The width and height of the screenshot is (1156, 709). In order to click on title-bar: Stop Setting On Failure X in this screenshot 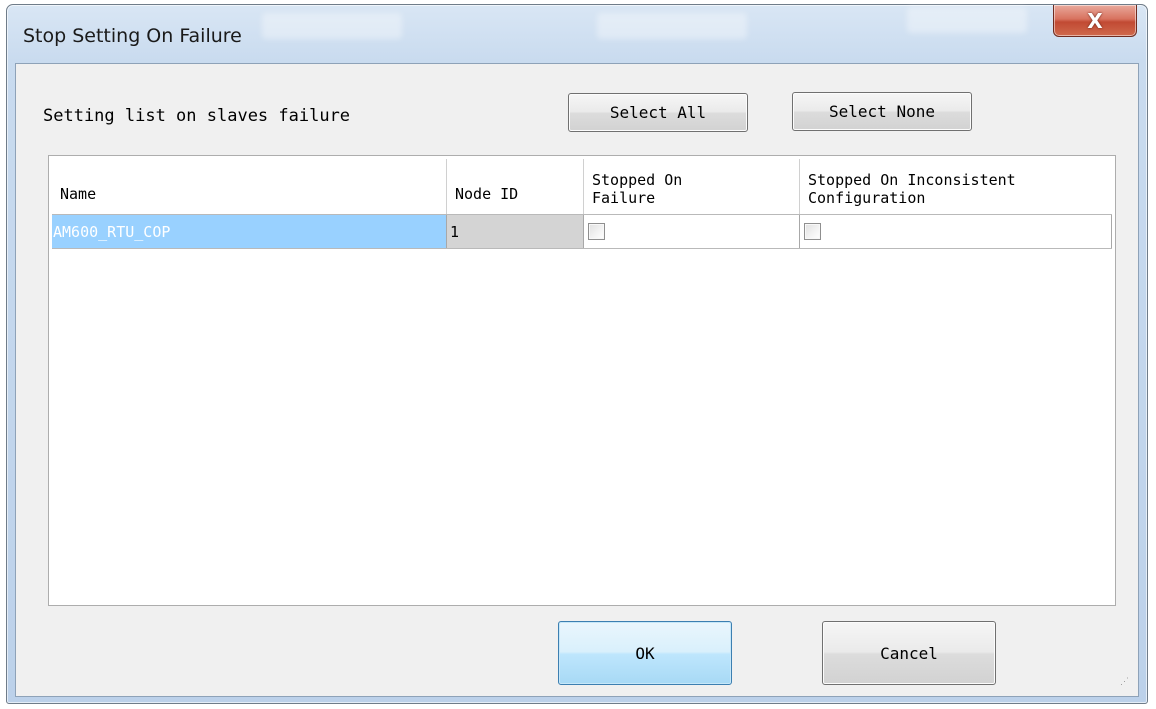, I will do `click(577, 34)`.